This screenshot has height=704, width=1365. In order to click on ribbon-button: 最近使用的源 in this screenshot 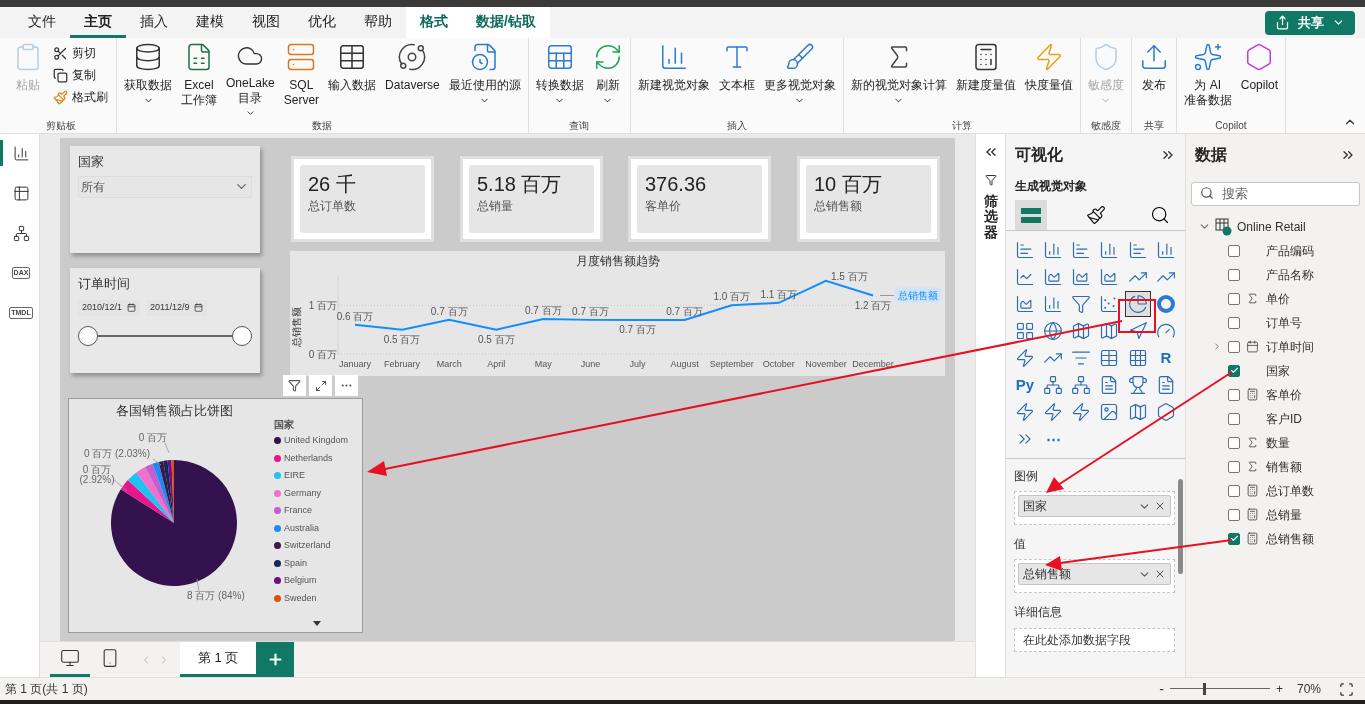, I will do `click(484, 78)`.